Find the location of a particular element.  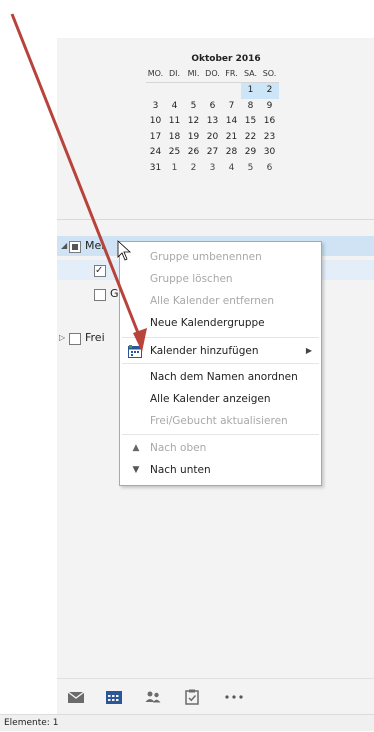

submenu-arrow-icon: ▶ is located at coordinates (308, 350).